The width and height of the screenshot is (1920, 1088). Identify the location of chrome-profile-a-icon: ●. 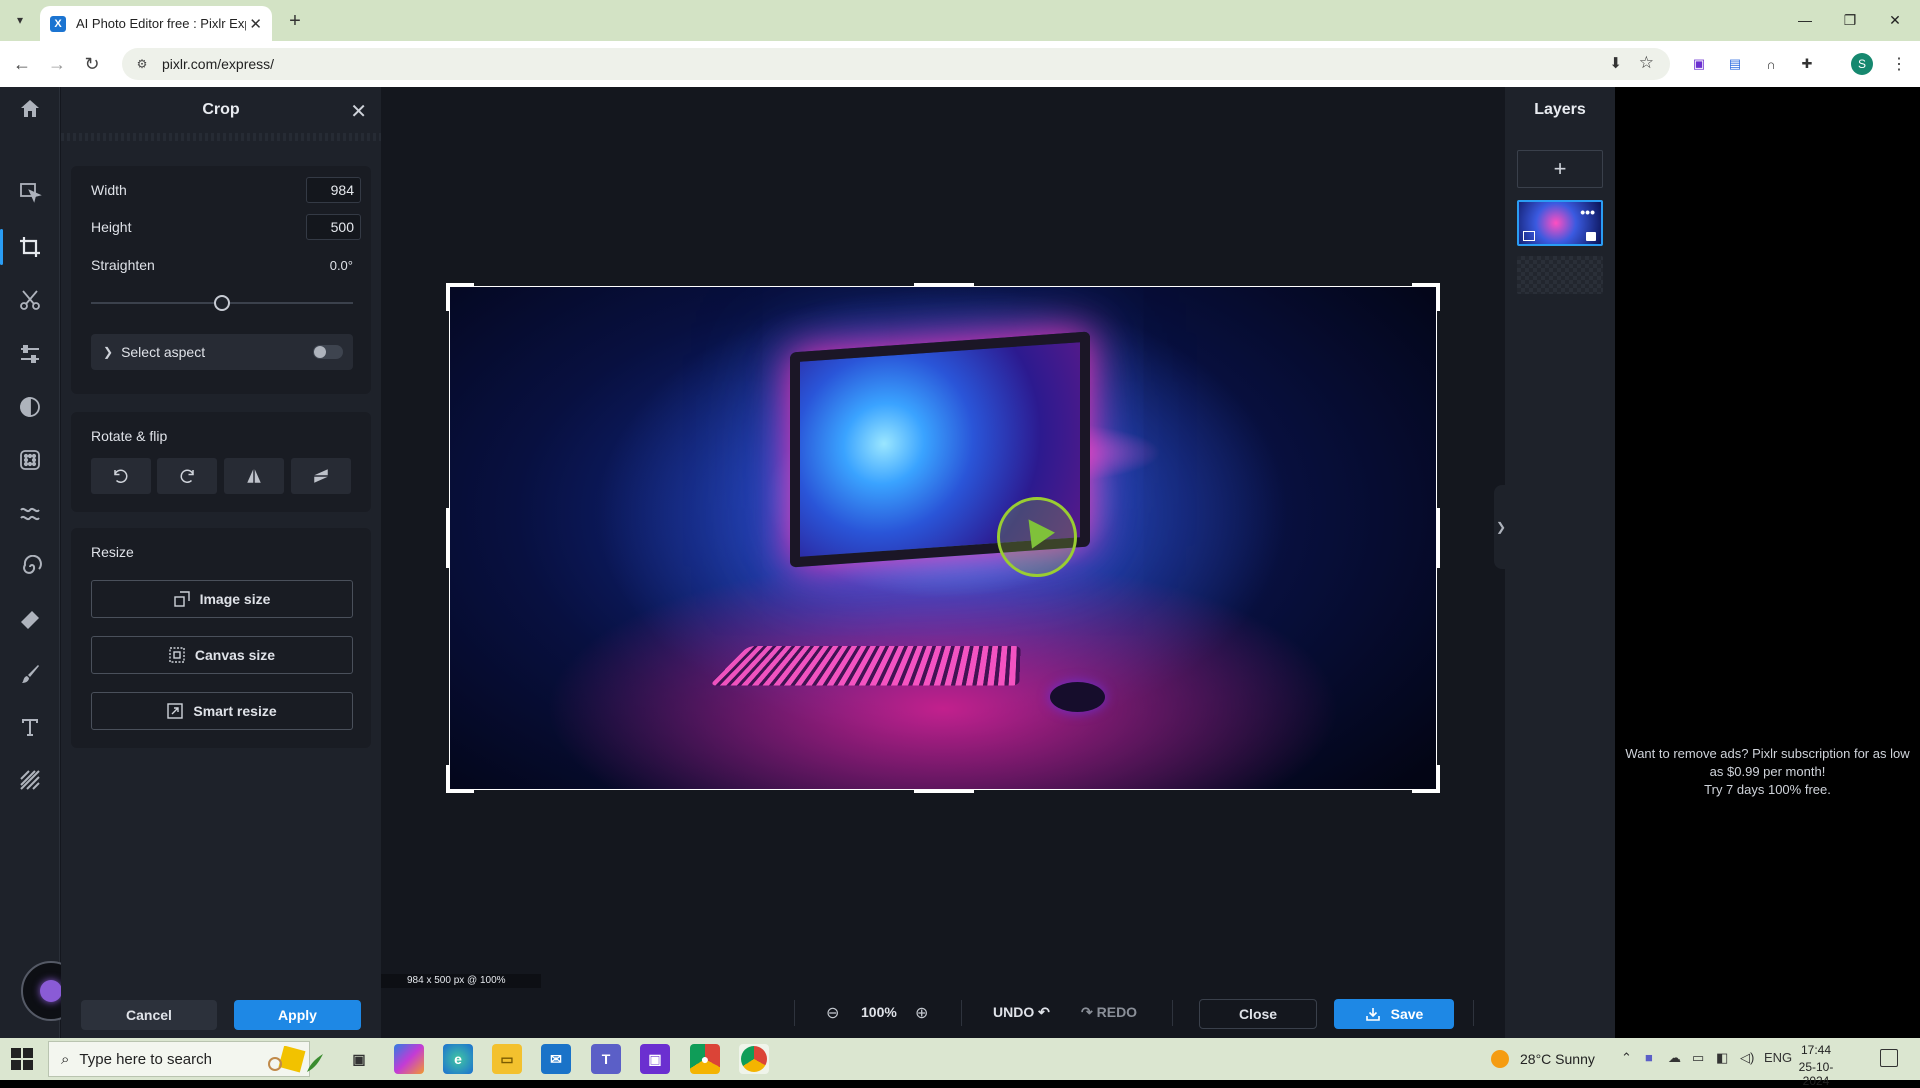
(705, 1059).